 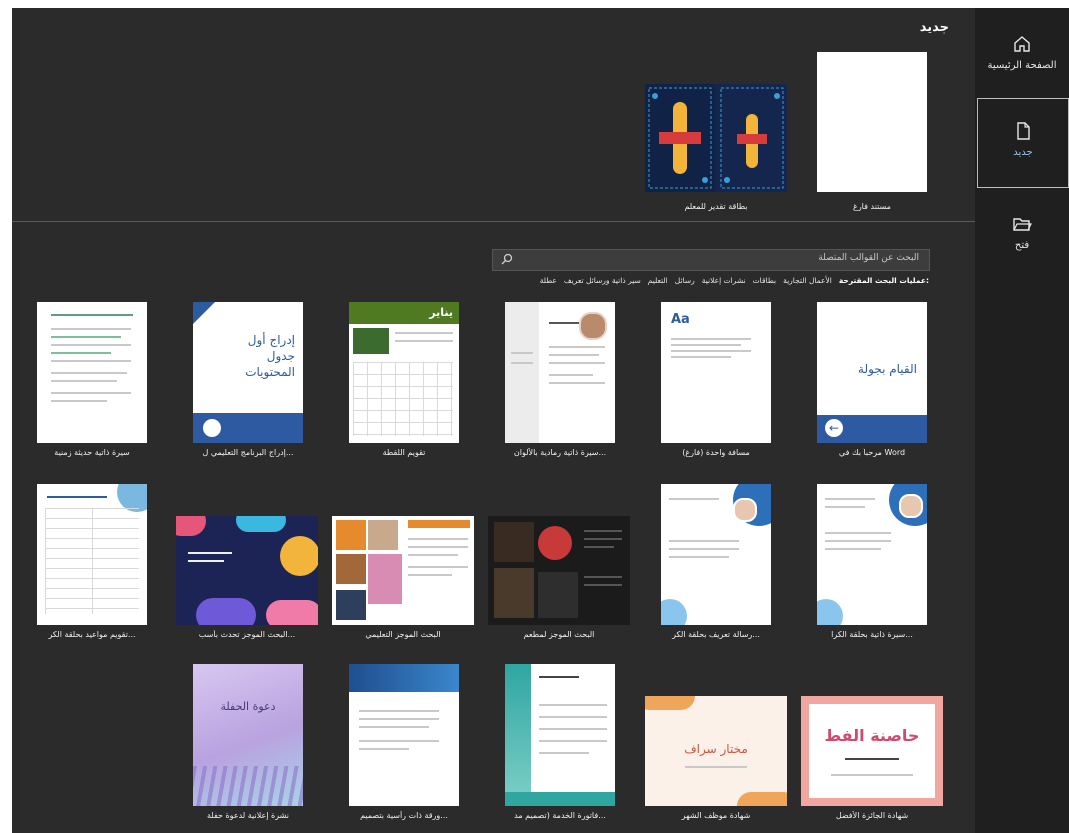 I want to click on nav-new: جديد, so click(x=1023, y=143).